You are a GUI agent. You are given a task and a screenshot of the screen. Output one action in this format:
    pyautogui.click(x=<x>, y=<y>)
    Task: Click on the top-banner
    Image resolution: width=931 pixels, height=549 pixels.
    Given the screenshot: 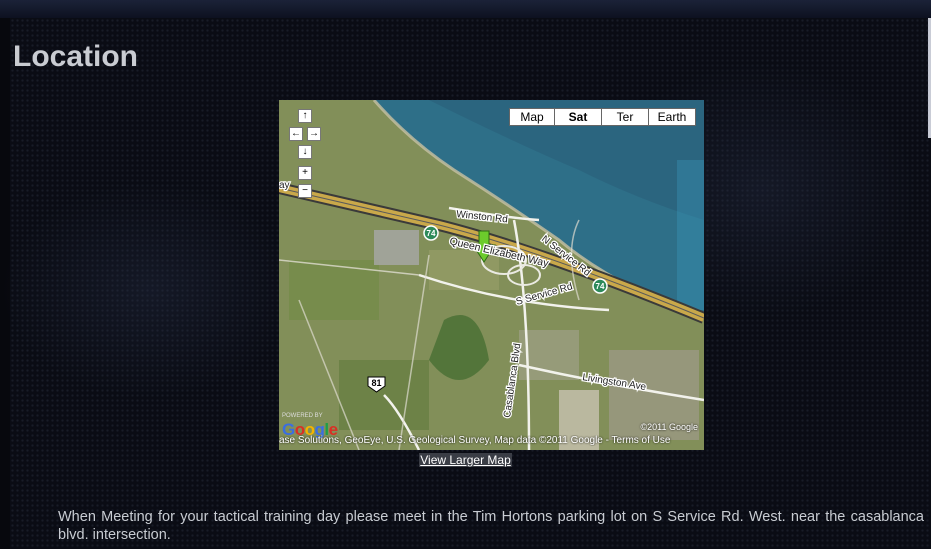 What is the action you would take?
    pyautogui.click(x=465, y=9)
    